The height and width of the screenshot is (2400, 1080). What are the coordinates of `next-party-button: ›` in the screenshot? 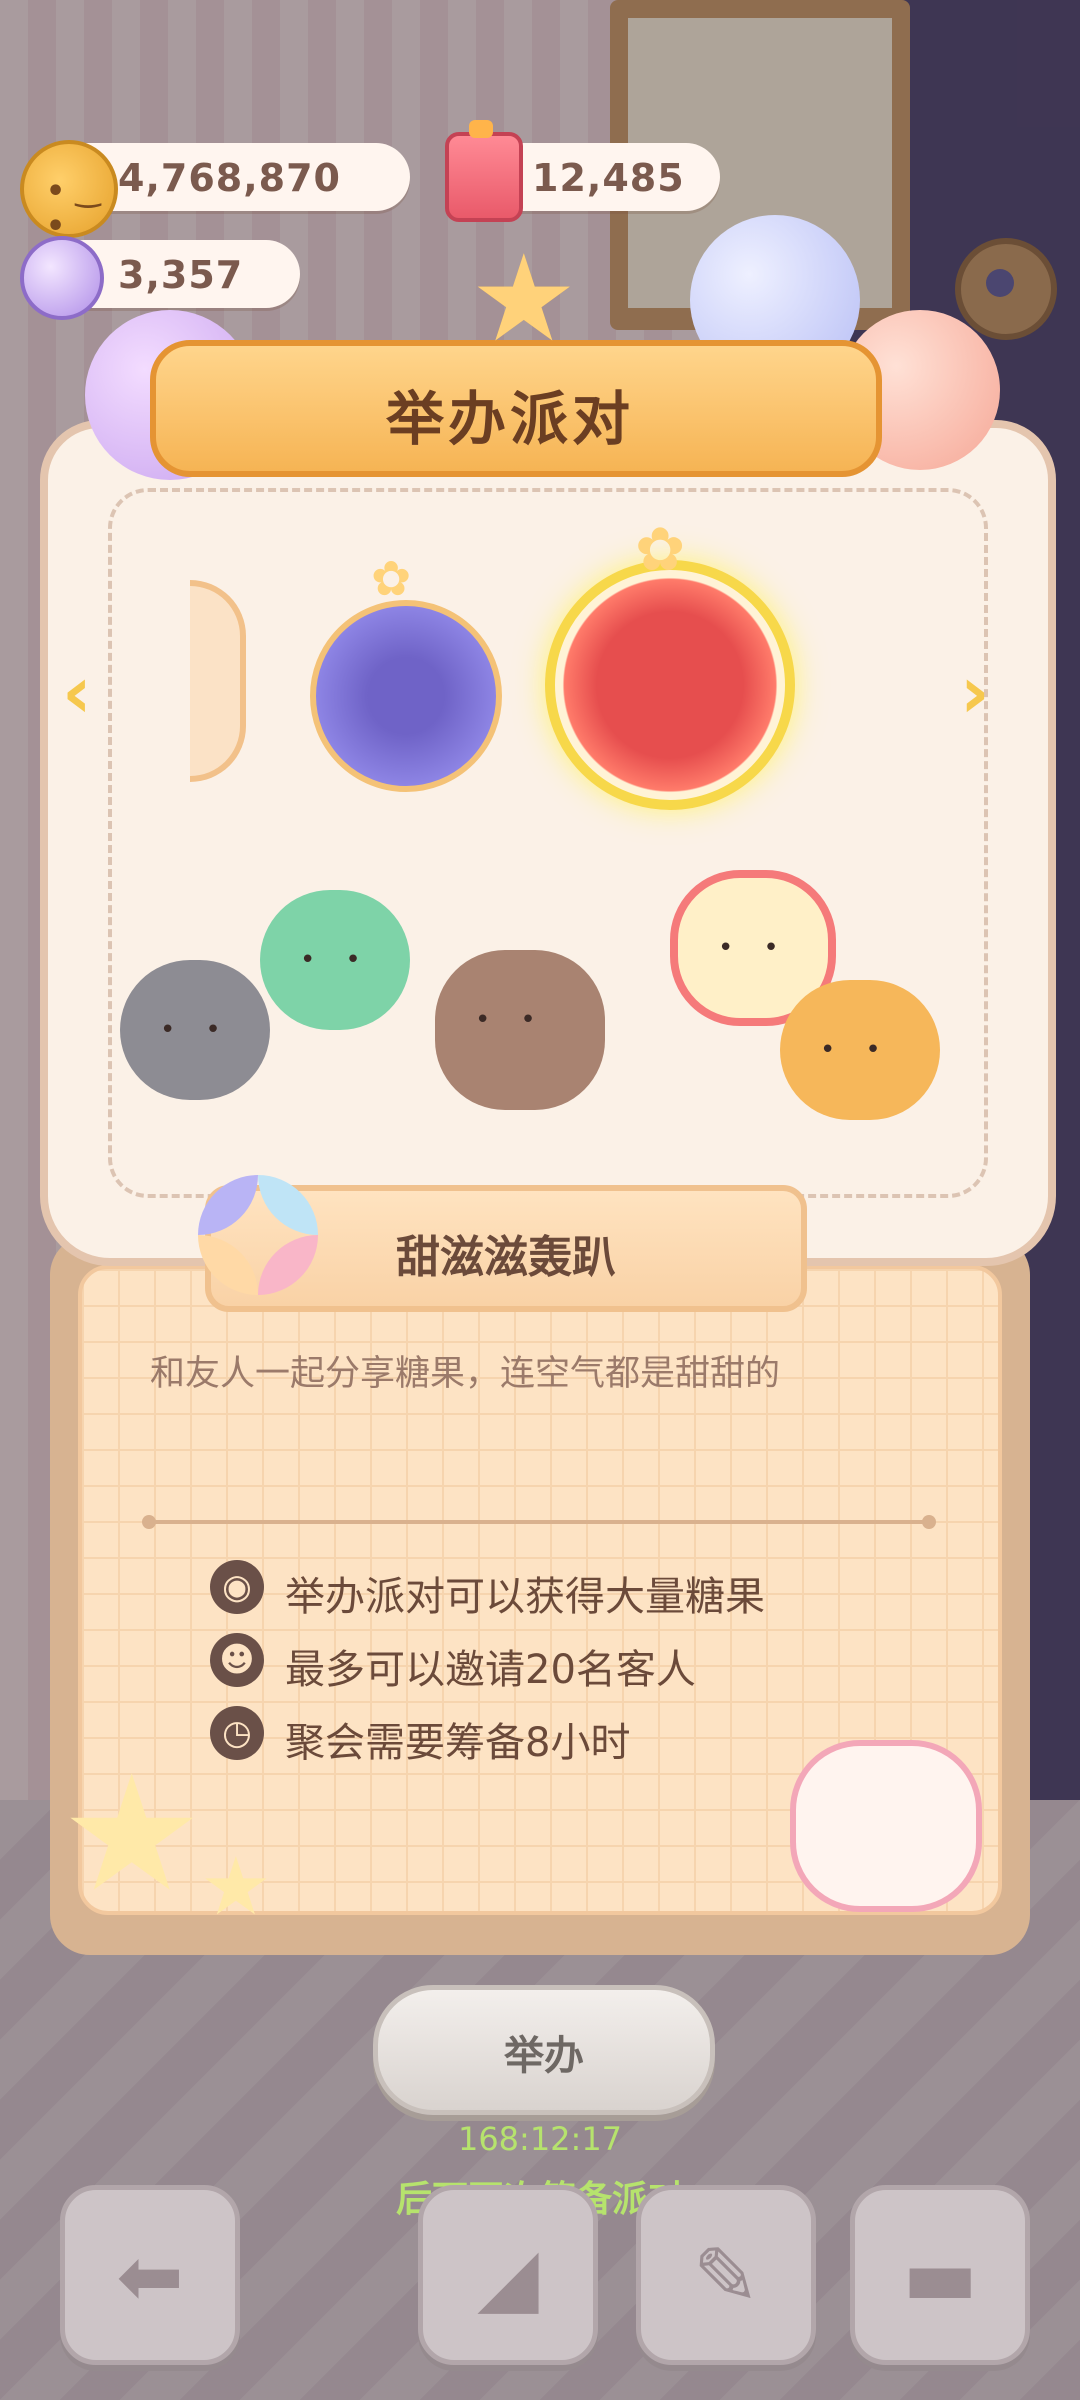 It's located at (995, 692).